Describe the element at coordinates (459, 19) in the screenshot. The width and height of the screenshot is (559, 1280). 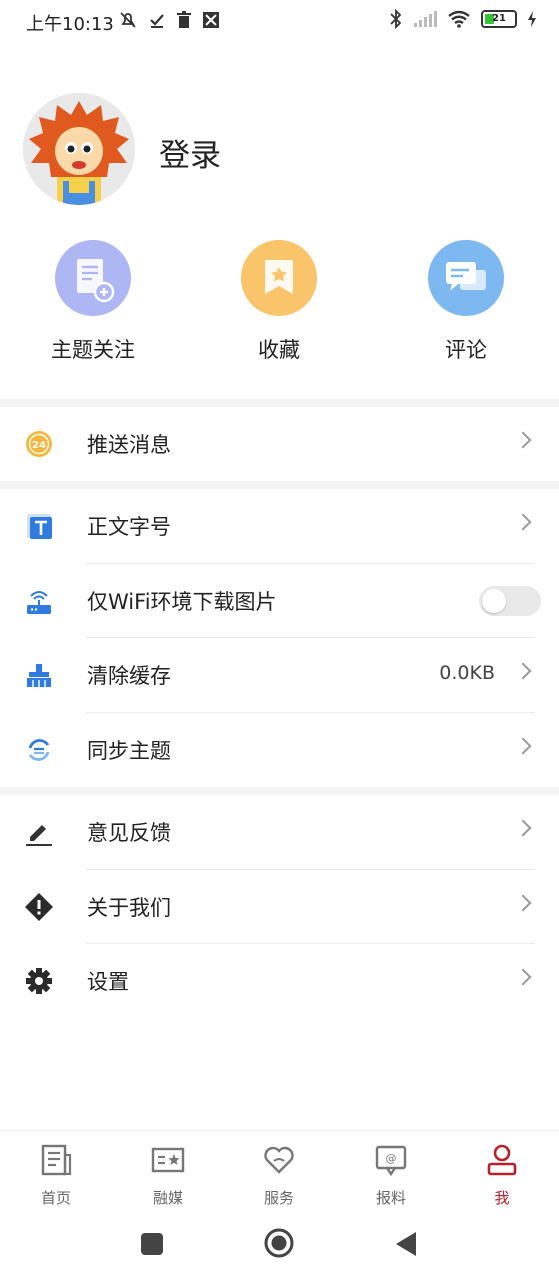
I see `wifi-icon` at that location.